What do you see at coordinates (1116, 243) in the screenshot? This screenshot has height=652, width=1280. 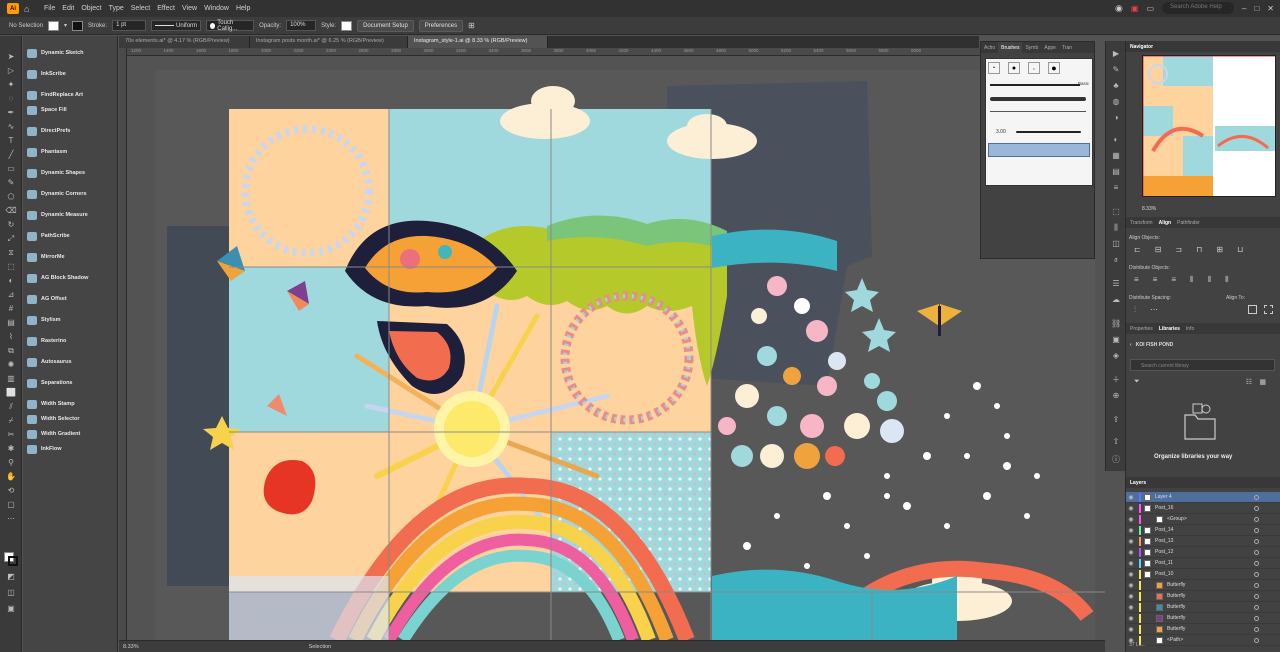 I see `pathfinder-icon: ◫` at bounding box center [1116, 243].